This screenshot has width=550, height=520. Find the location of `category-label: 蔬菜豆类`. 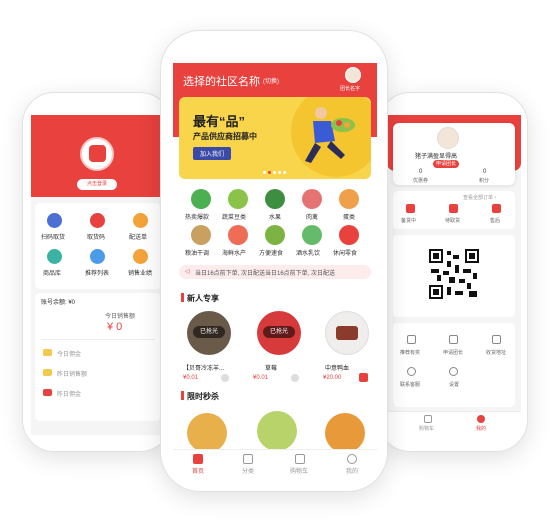

category-label: 蔬菜豆类 is located at coordinates (234, 216).